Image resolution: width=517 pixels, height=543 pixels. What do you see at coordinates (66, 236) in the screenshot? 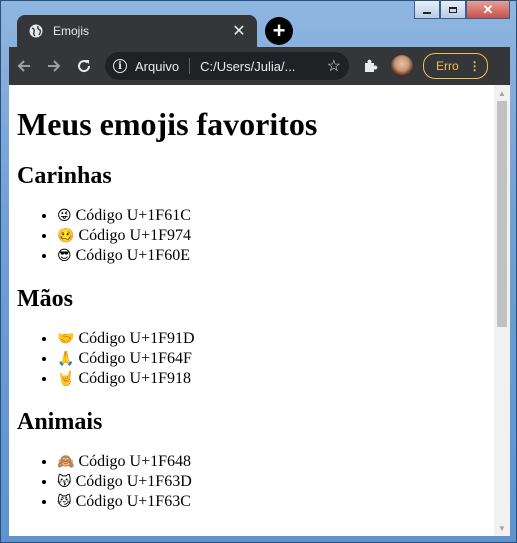
I see `emoji-icon: 🥴` at bounding box center [66, 236].